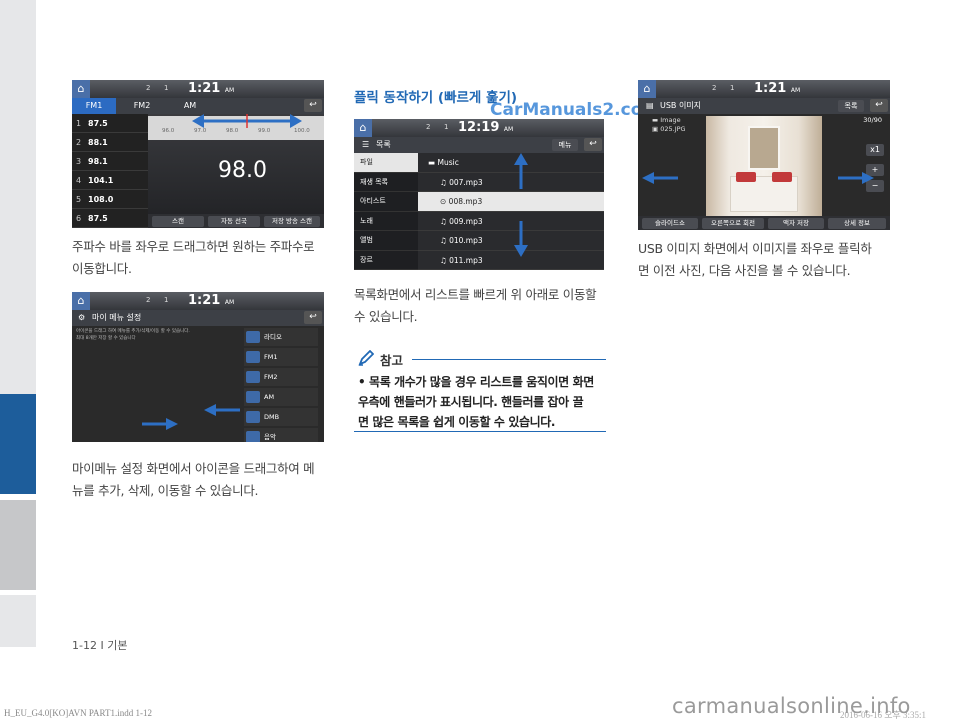 The image size is (960, 724). Describe the element at coordinates (565, 145) in the screenshot. I see `menu-button: 메뉴` at that location.